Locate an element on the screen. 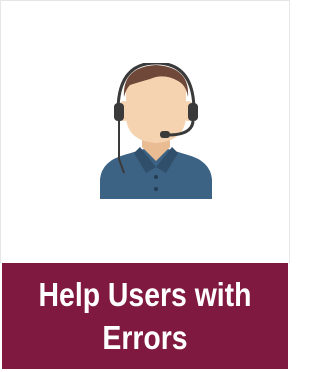  support-agent-headset-icon is located at coordinates (156, 131).